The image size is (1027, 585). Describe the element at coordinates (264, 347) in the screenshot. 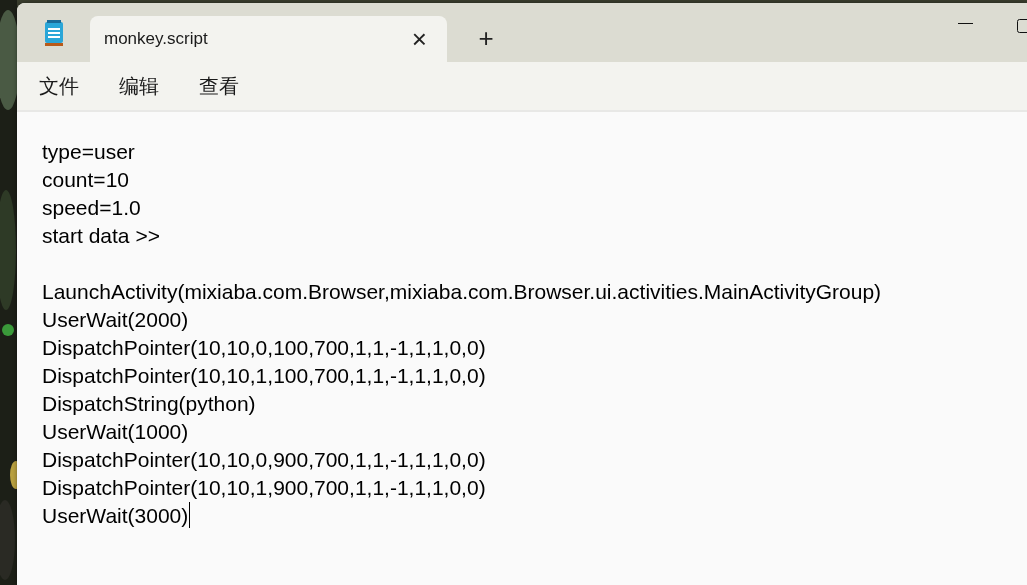

I see `code-line: DispatchPointer(10,10,0,100,700,1,1,-1,1,1,0,0)` at that location.